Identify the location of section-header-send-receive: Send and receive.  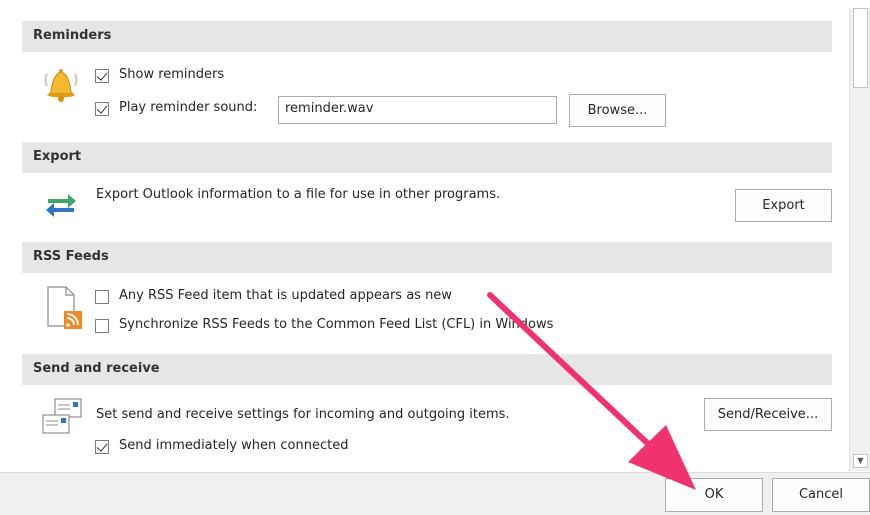
(427, 369).